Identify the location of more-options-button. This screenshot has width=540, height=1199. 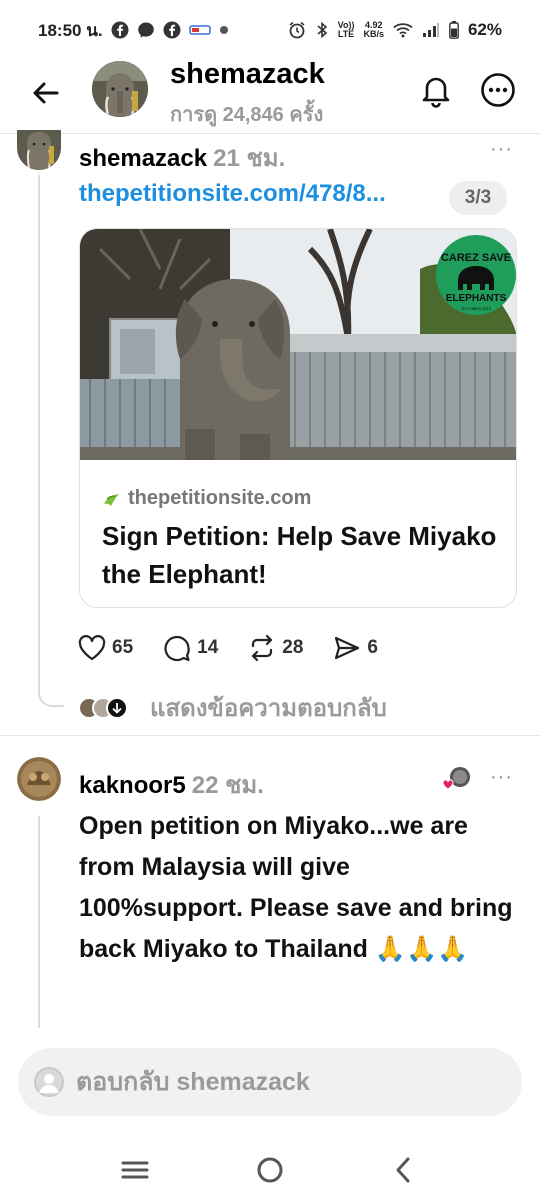
(498, 90).